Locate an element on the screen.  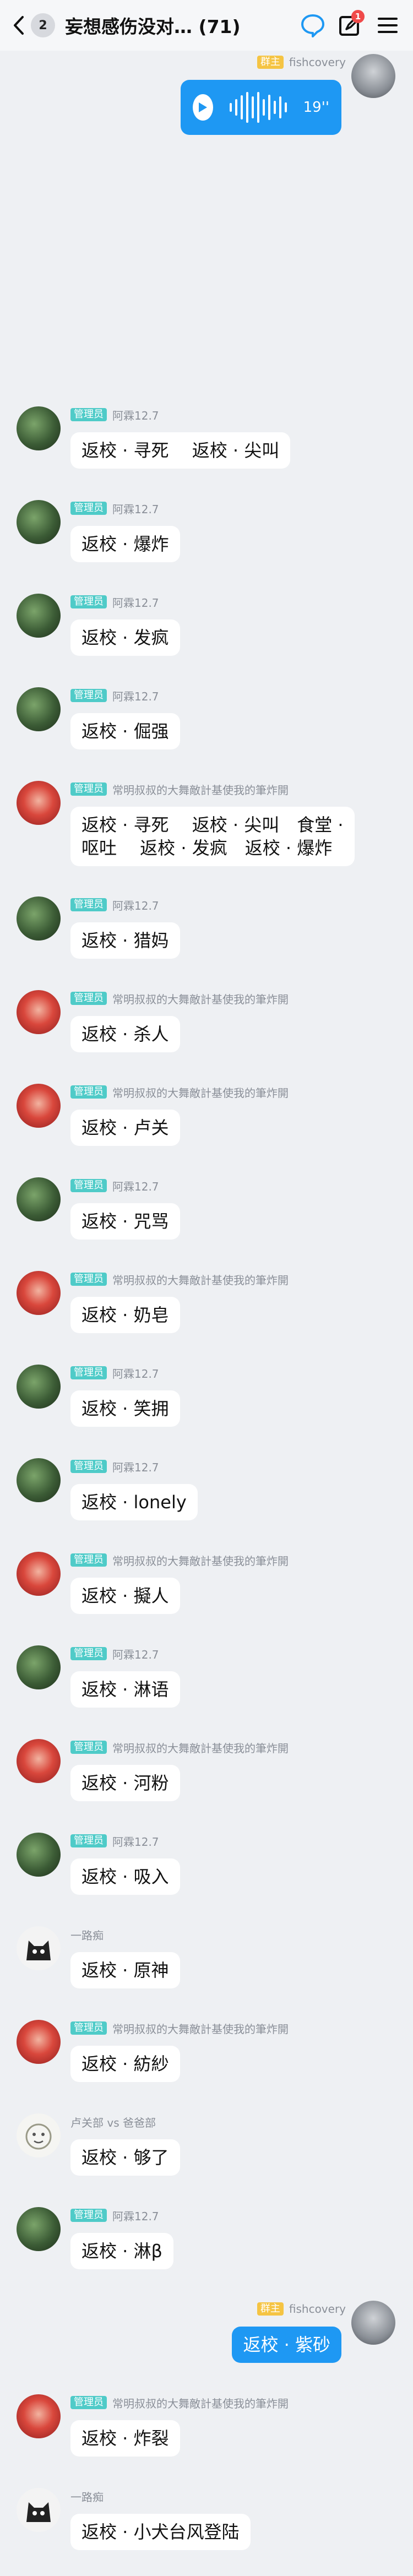
menu-icon is located at coordinates (387, 26).